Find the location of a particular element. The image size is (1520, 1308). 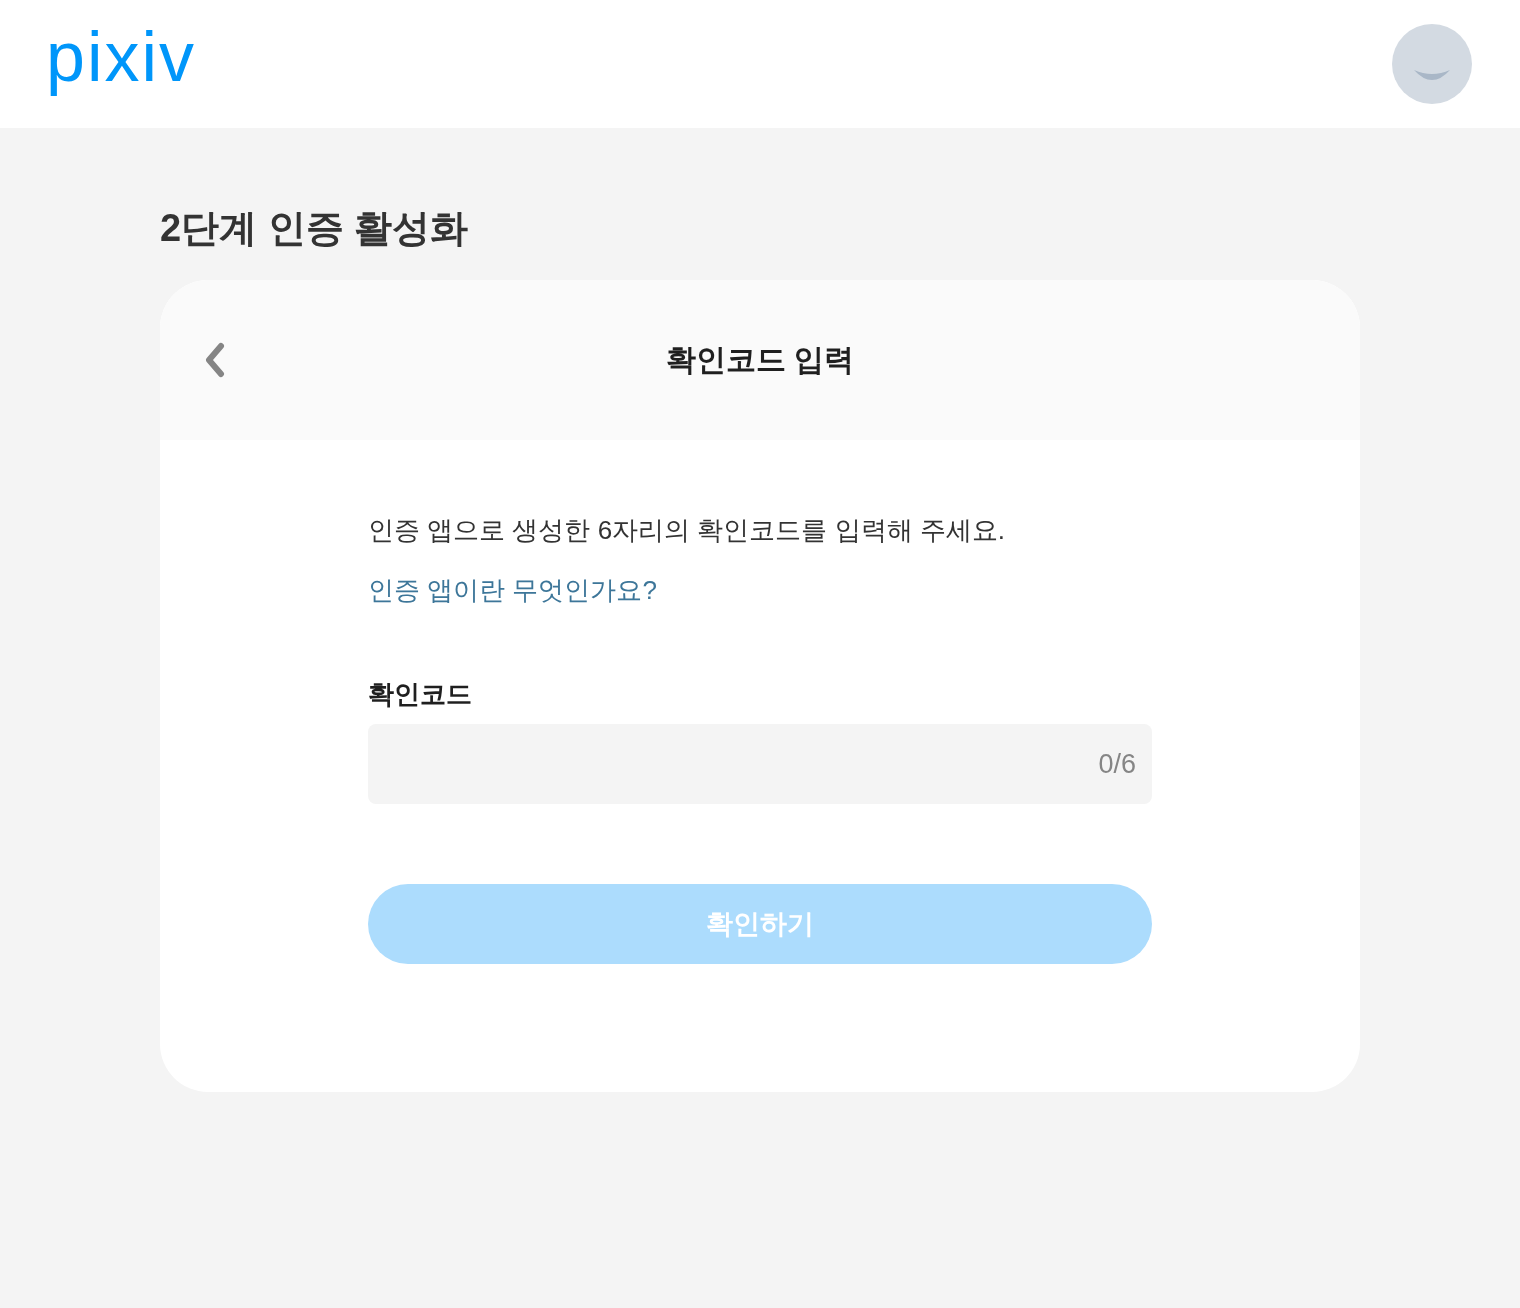

avatar-placeholder is located at coordinates (1432, 64).